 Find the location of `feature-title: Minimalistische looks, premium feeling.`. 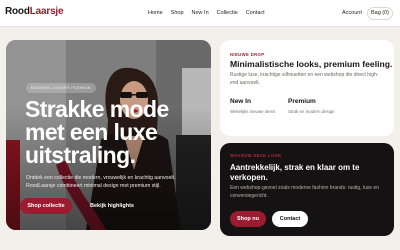

feature-title: Minimalistische looks, premium feeling. is located at coordinates (311, 64).